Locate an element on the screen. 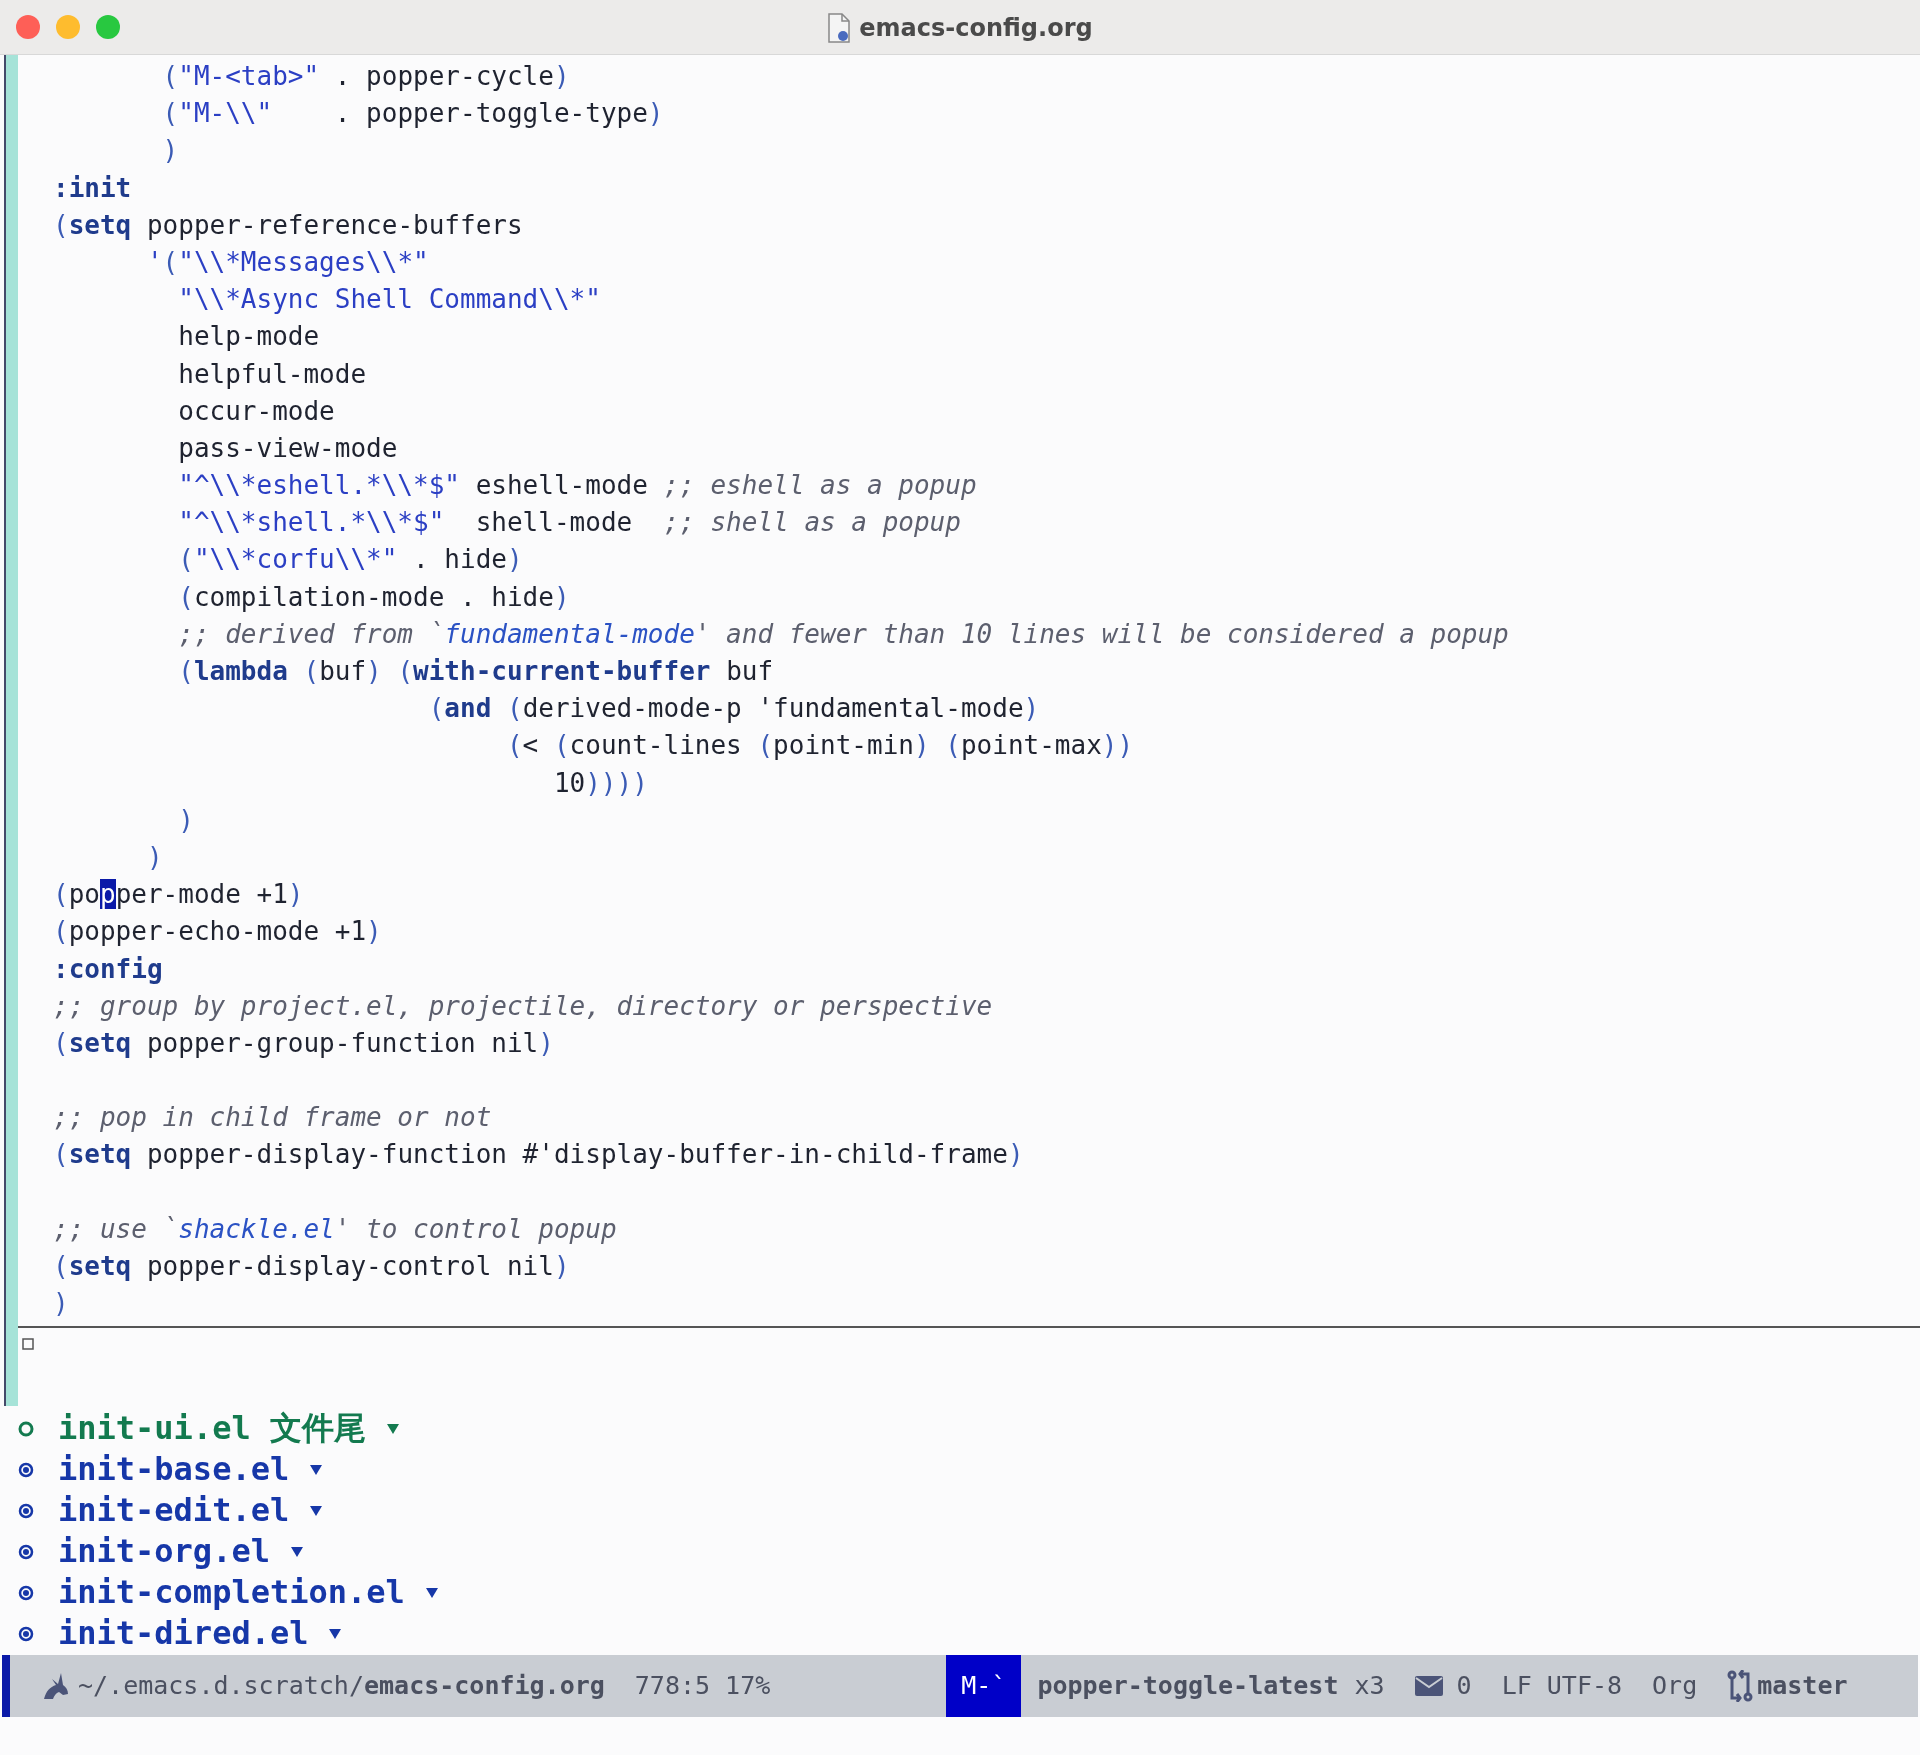 The width and height of the screenshot is (1920, 1755). code-line: :config is located at coordinates (108, 969).